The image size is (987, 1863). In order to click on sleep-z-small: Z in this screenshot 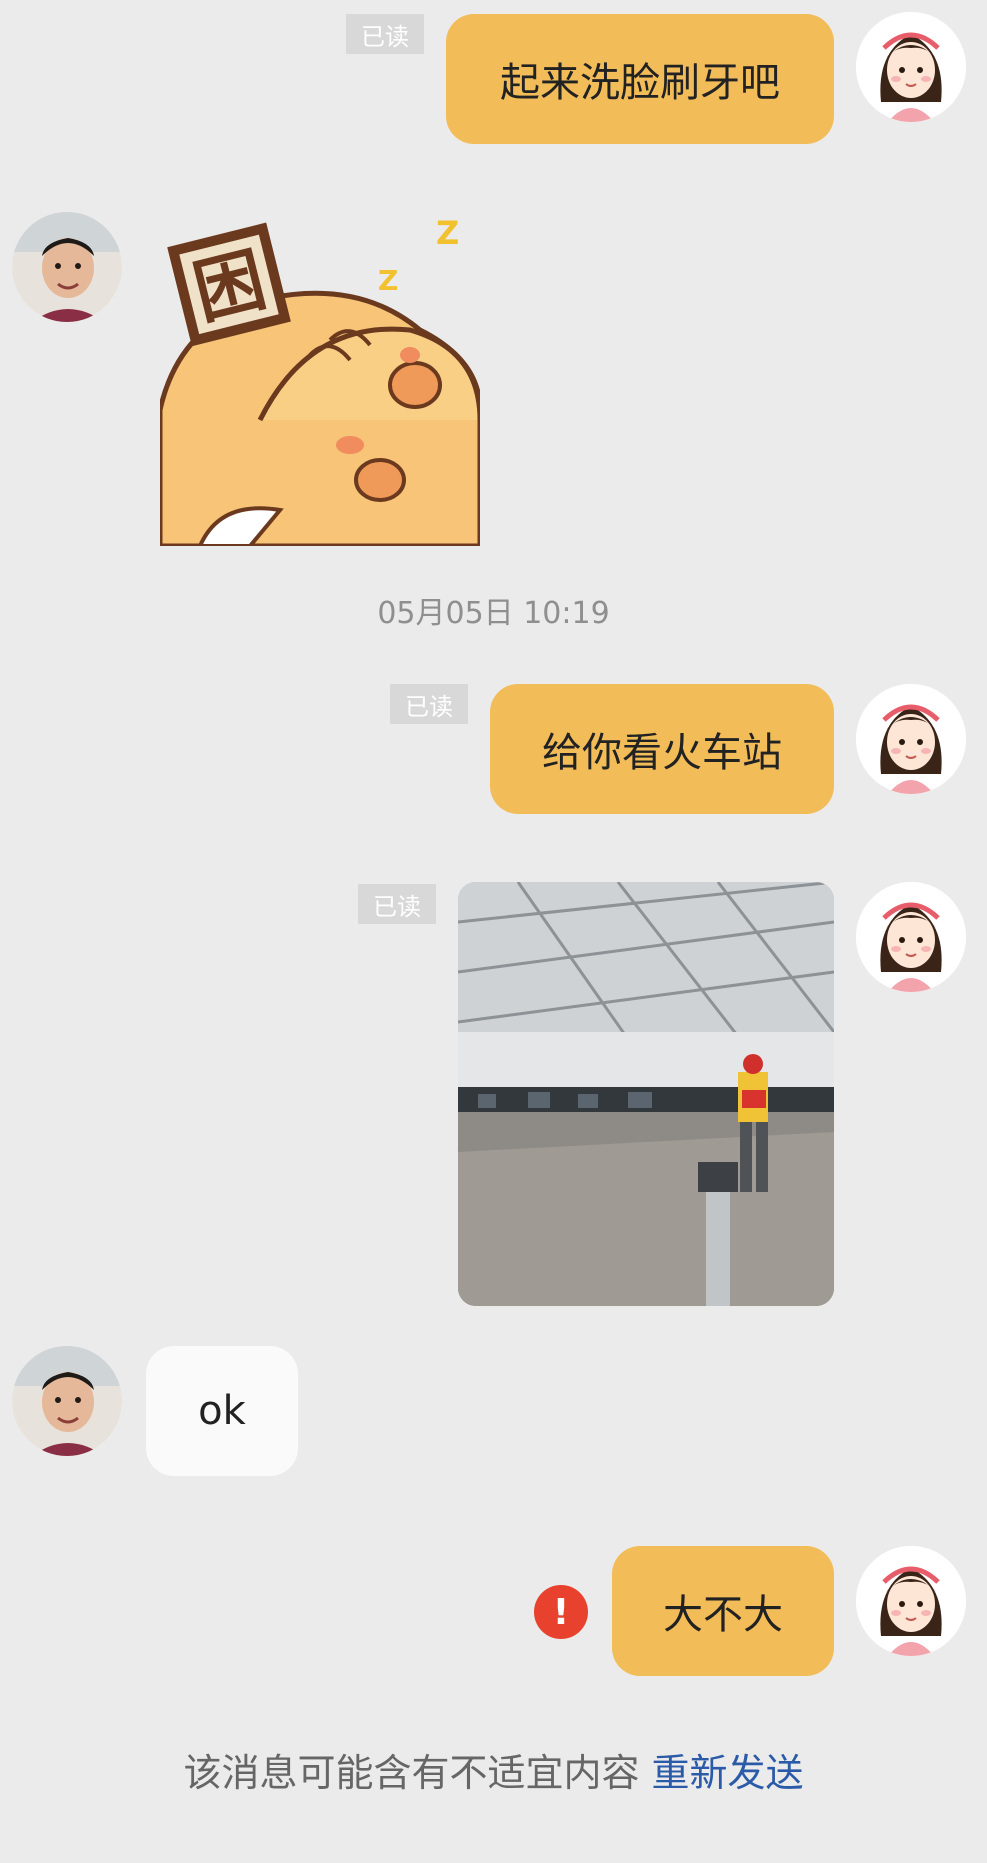, I will do `click(388, 280)`.